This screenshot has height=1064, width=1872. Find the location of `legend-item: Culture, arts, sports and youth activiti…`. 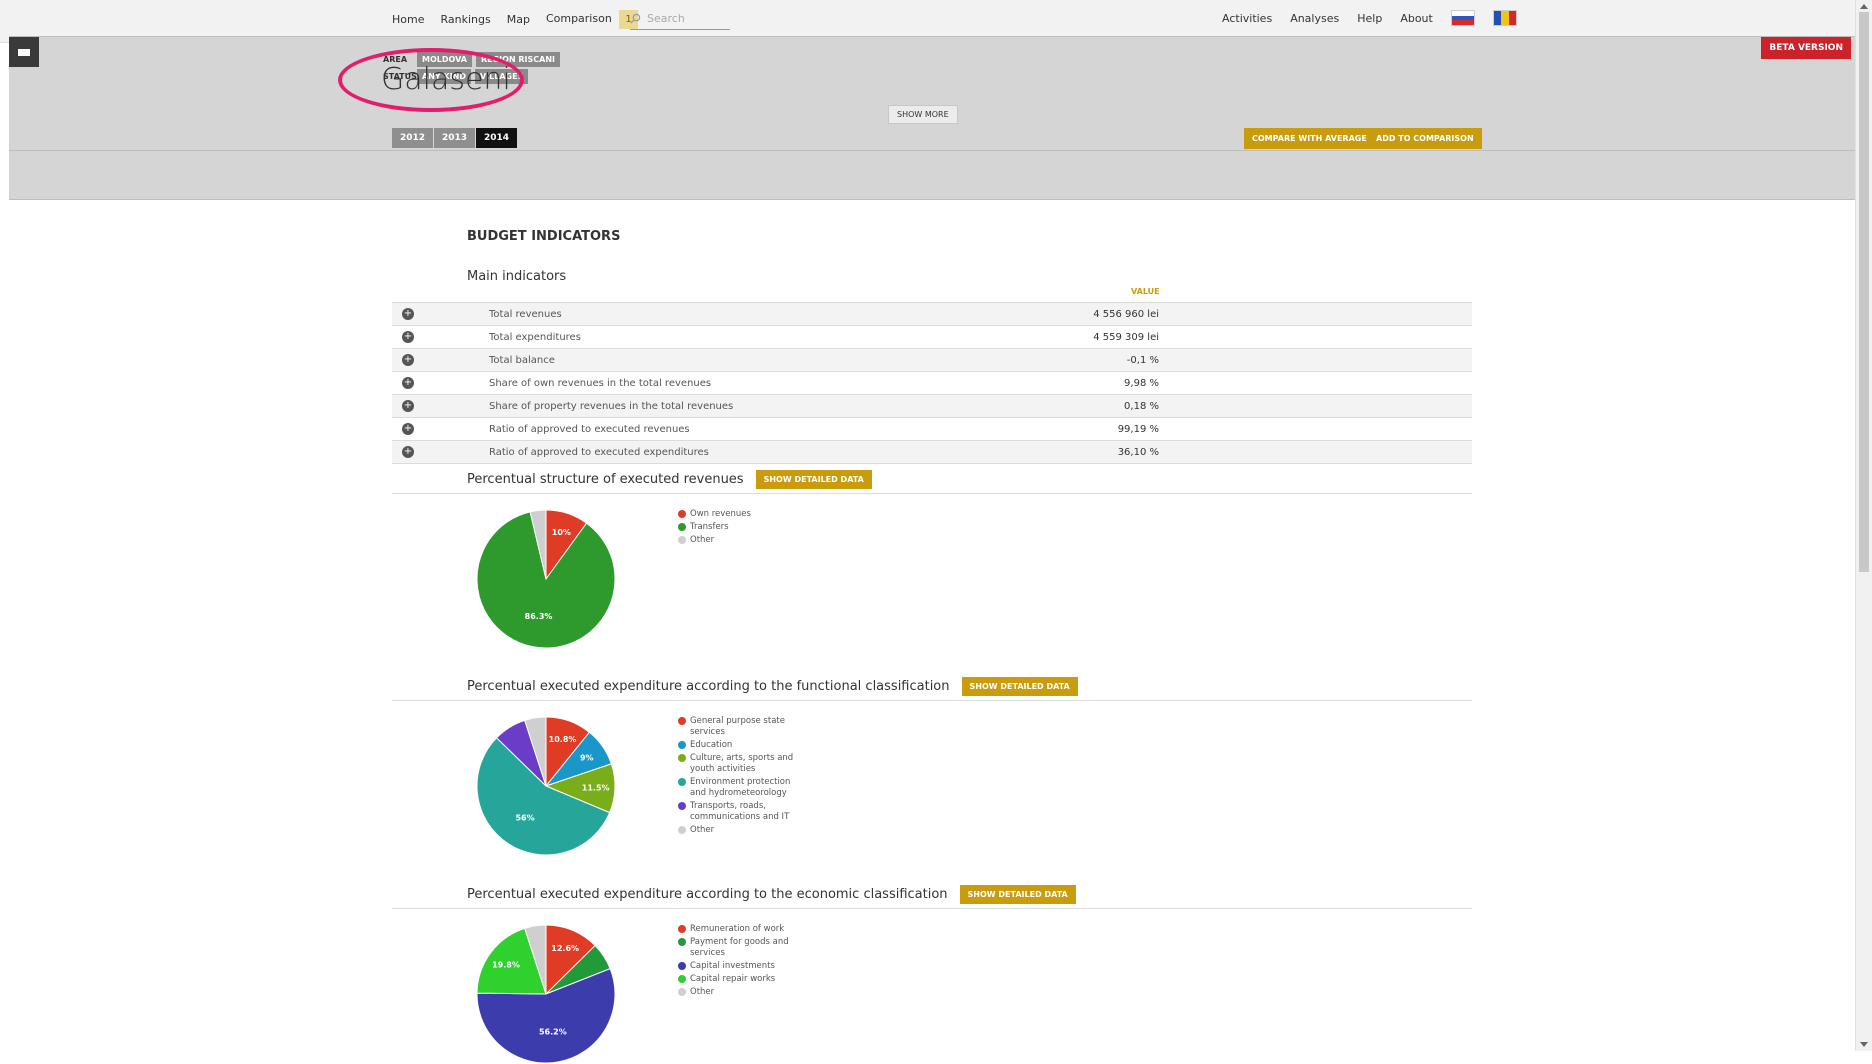

legend-item: Culture, arts, sports and youth activiti… is located at coordinates (743, 764).